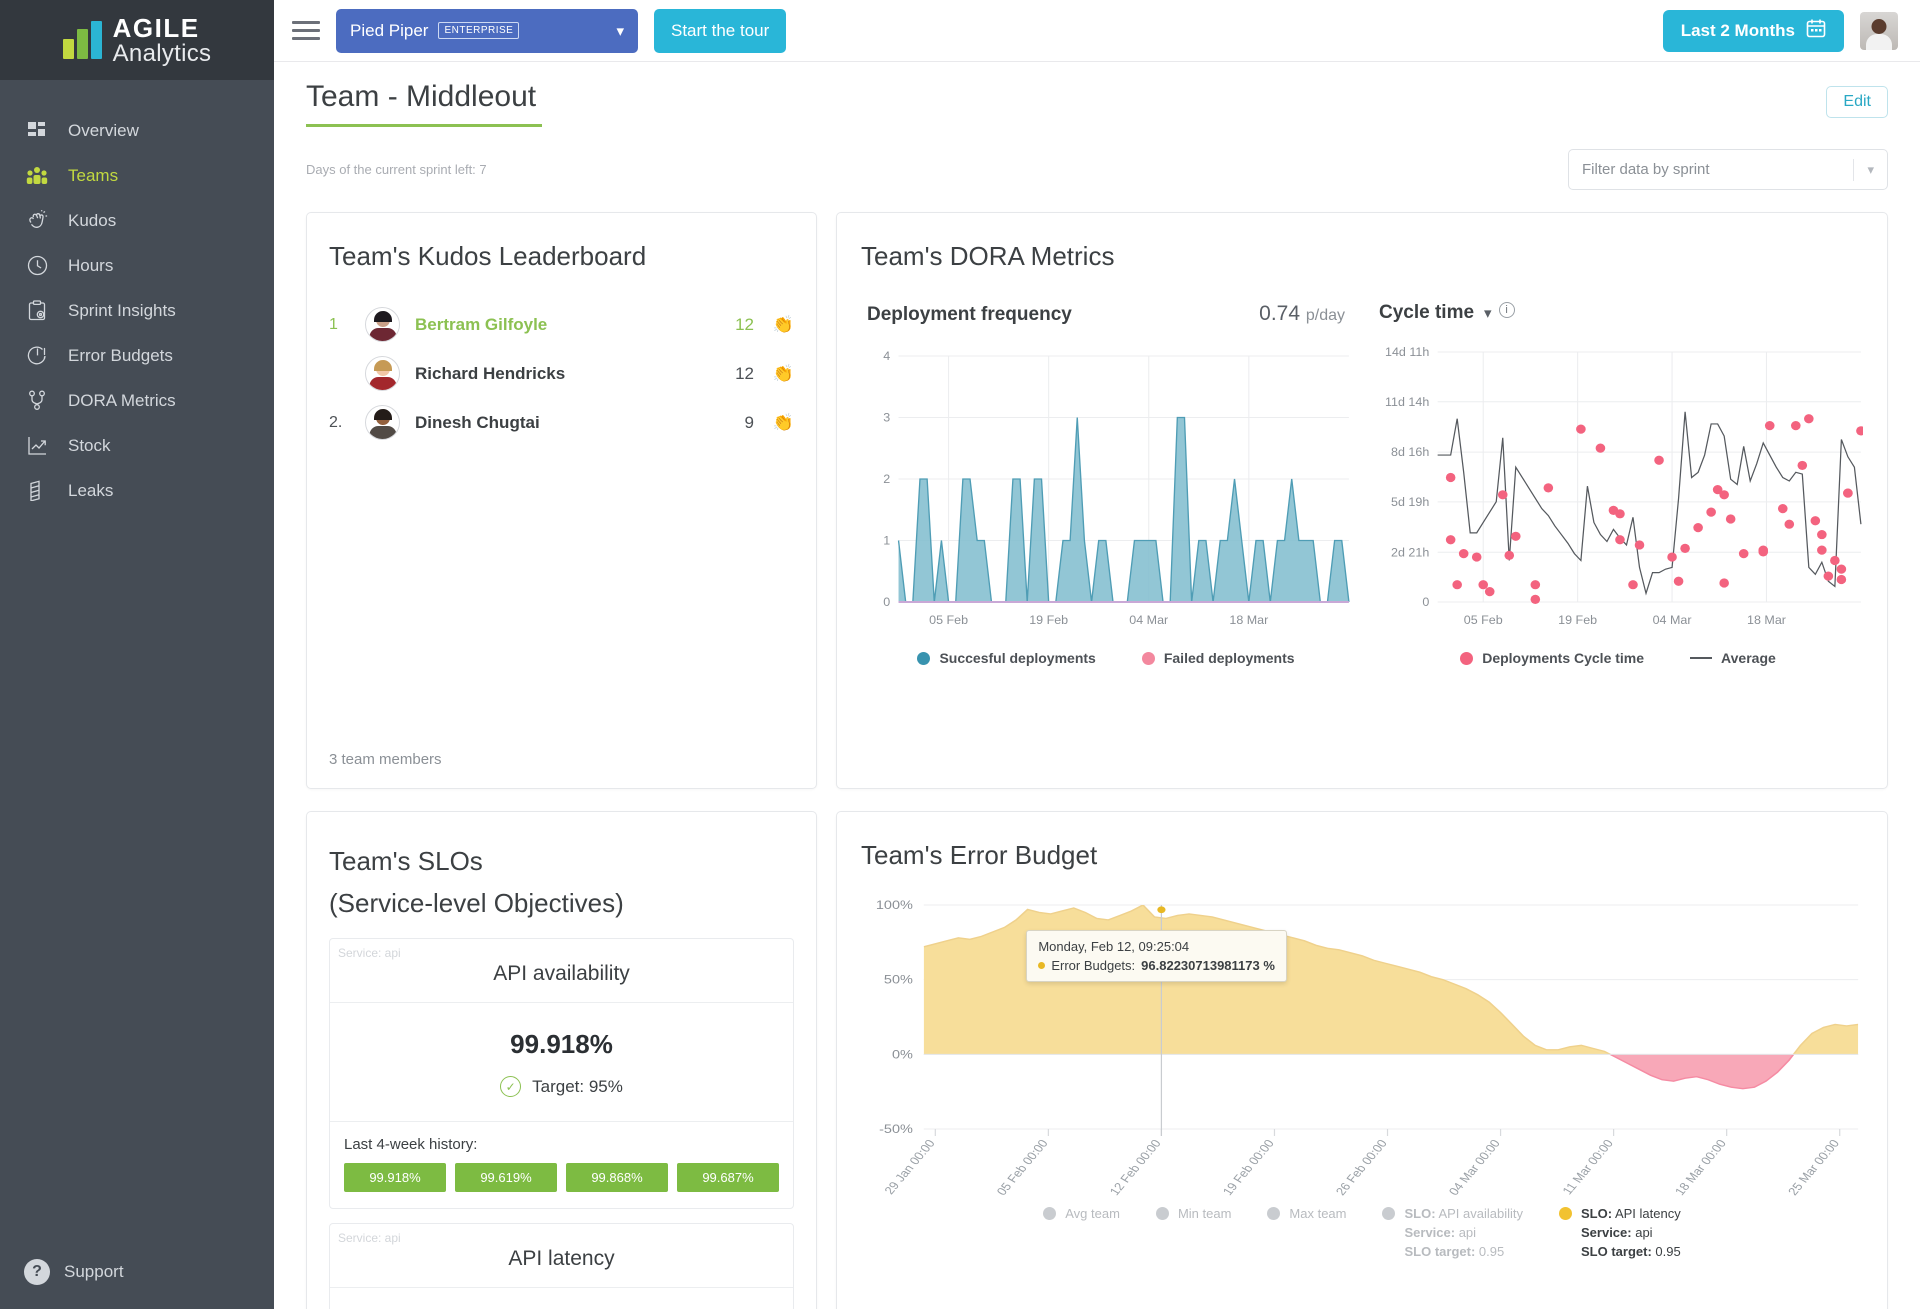  I want to click on slo-history-label: Last 4-week history:, so click(411, 1145).